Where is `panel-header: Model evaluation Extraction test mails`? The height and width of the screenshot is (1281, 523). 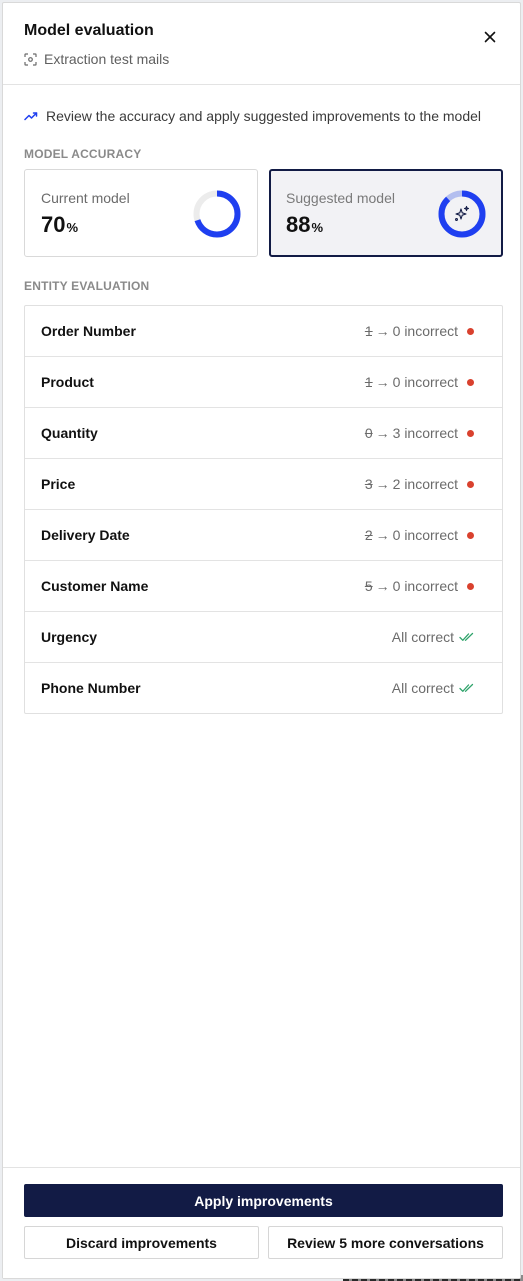
panel-header: Model evaluation Extraction test mails is located at coordinates (261, 44).